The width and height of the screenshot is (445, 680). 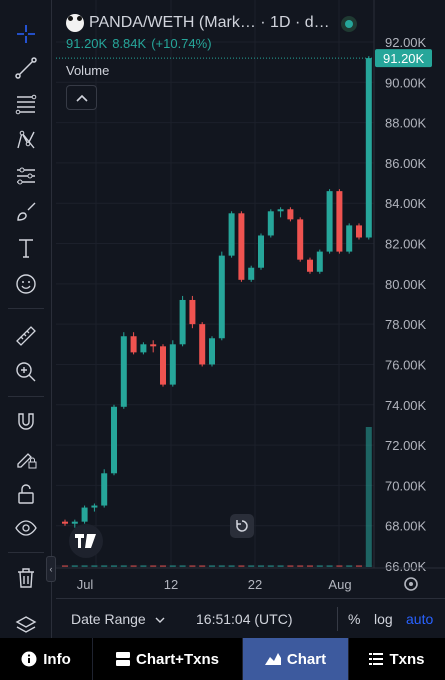 I want to click on date-range-dropdown: Date Range, so click(x=118, y=619).